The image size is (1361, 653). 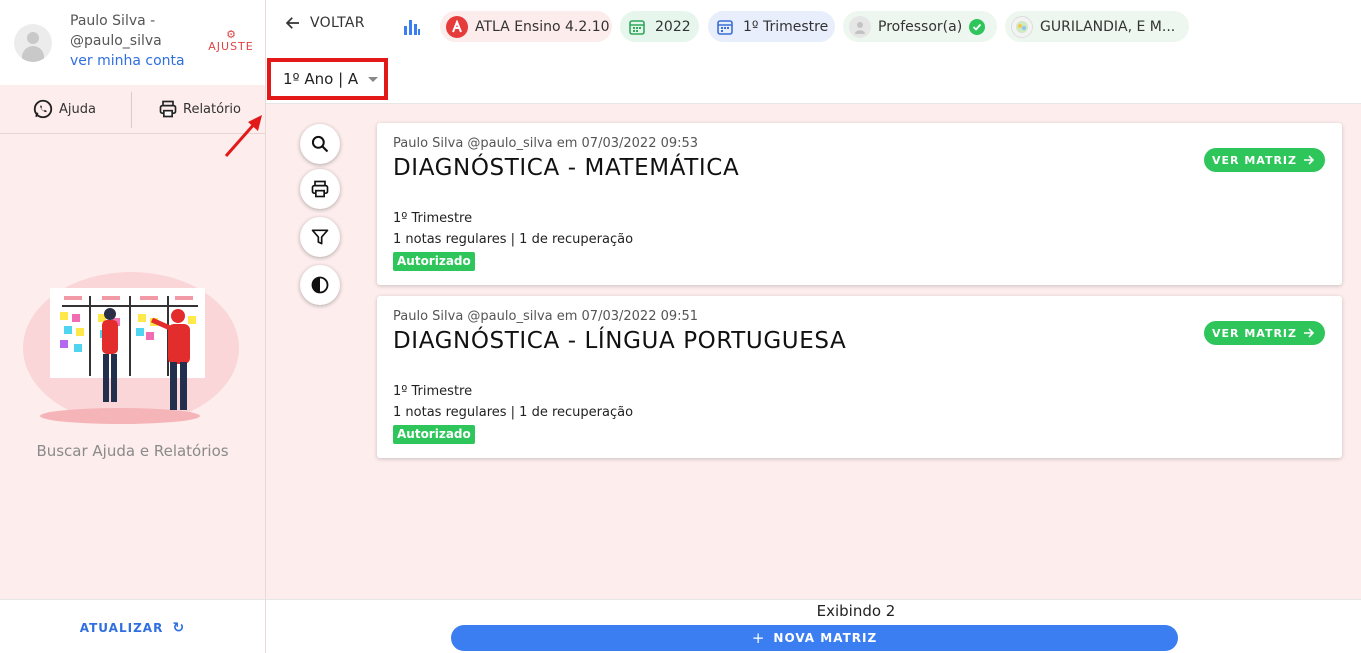 What do you see at coordinates (825, 638) in the screenshot?
I see `new-matrix-label: NOVA MATRIZ` at bounding box center [825, 638].